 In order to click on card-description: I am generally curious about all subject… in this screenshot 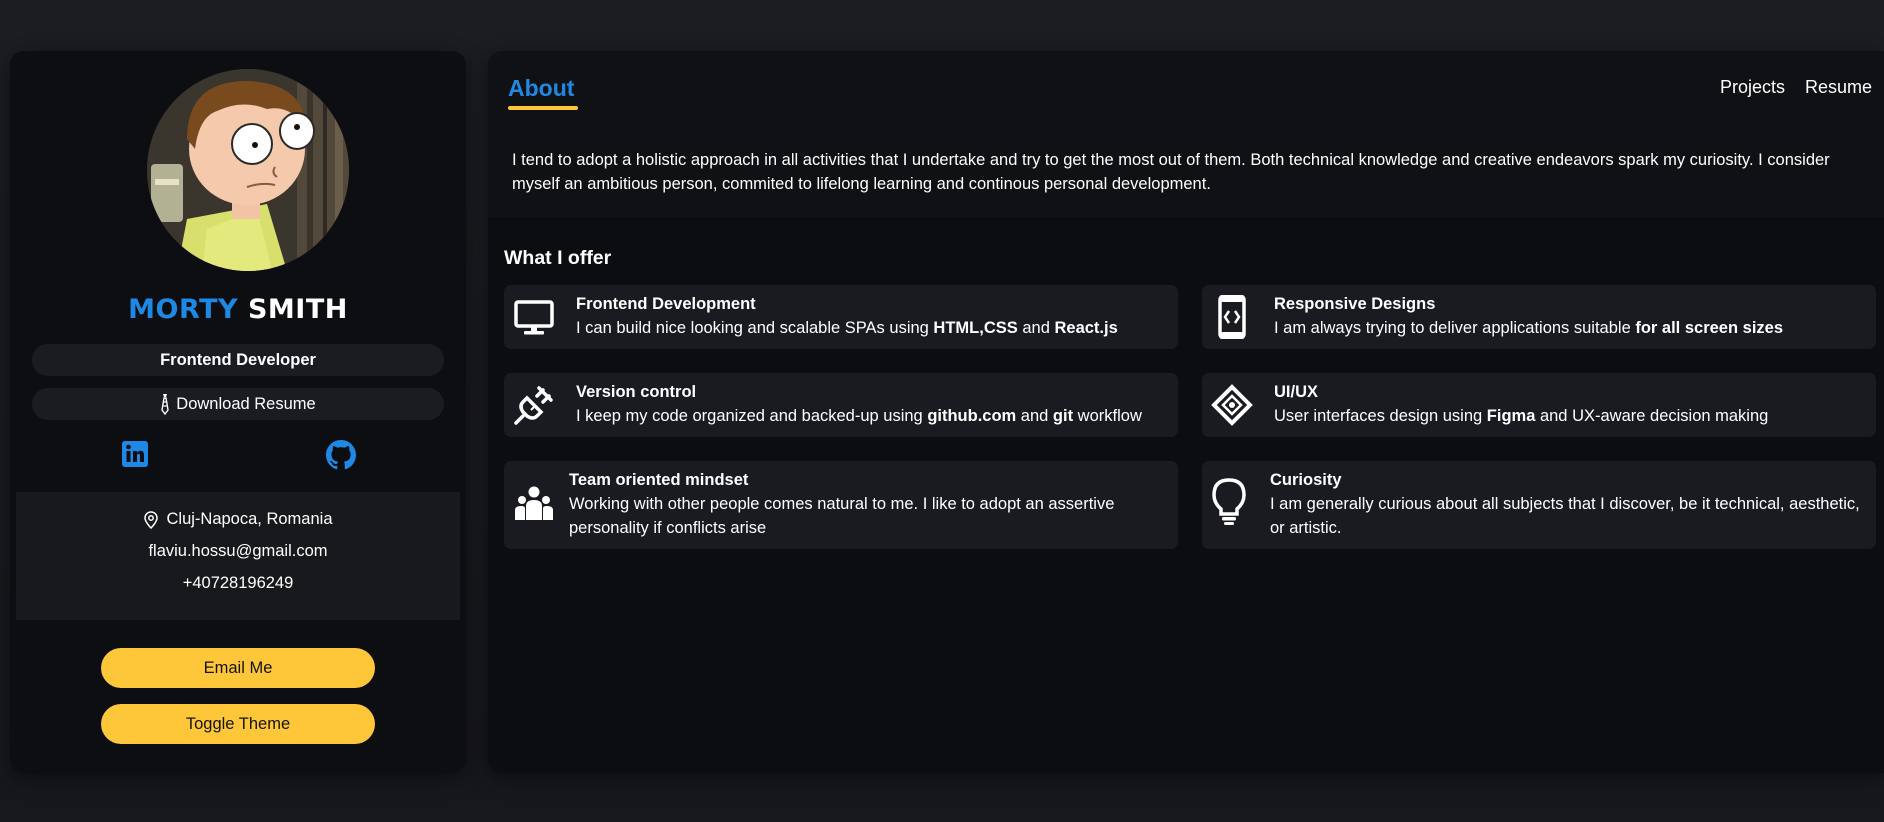, I will do `click(1565, 516)`.